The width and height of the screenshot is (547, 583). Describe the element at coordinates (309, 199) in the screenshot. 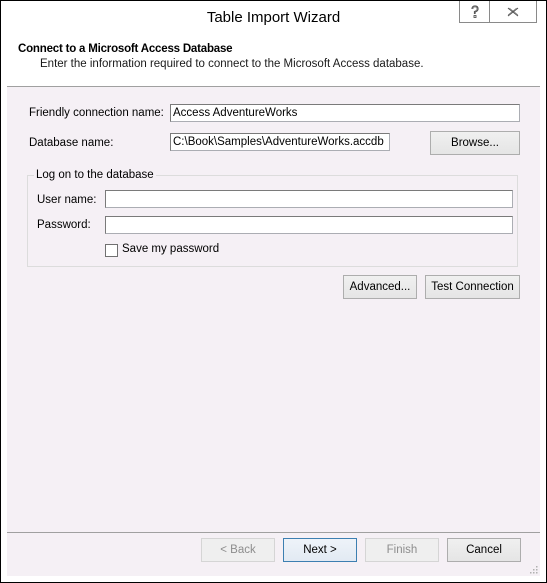

I see `username-input` at that location.